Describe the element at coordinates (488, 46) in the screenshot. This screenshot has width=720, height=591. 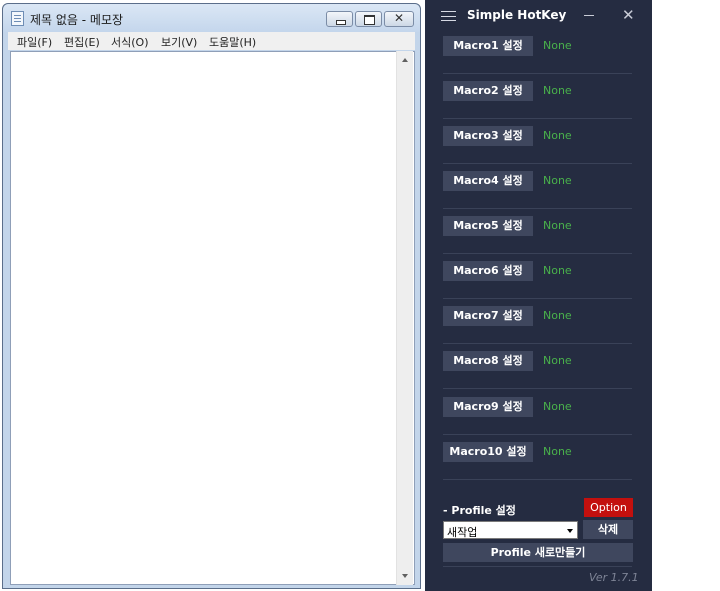
I see `macro1-setting-button: Macro1 설정` at that location.